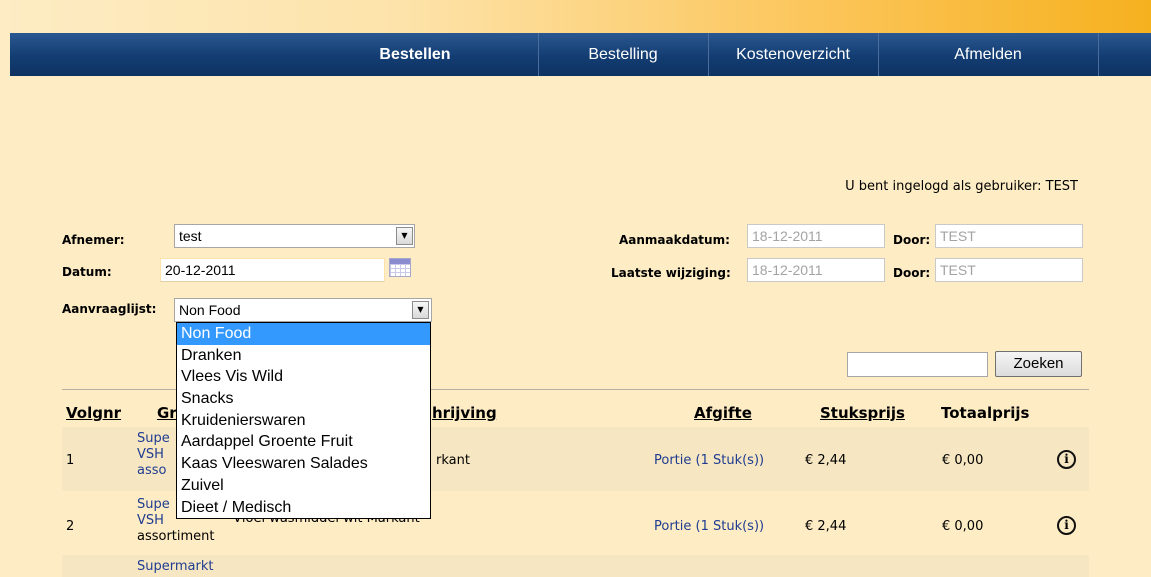  Describe the element at coordinates (917, 364) in the screenshot. I see `search-input` at that location.